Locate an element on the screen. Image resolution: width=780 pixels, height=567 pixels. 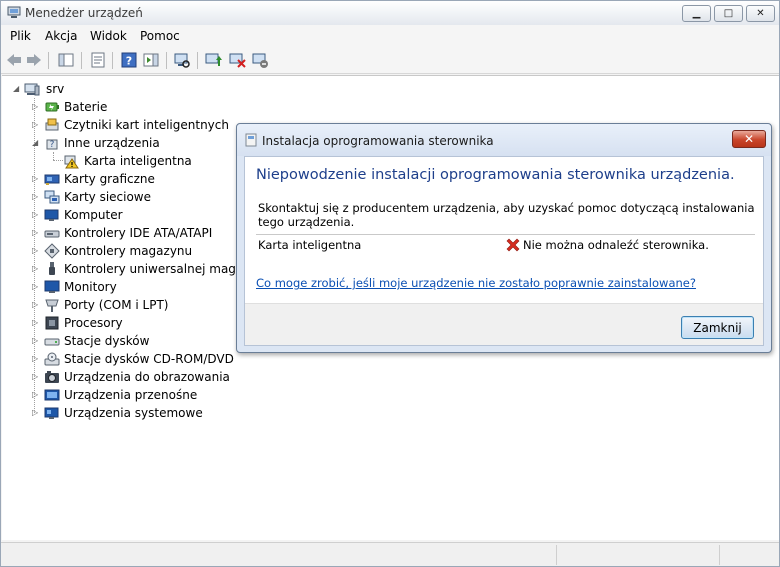
unknown-device-icon: ? is located at coordinates (52, 144).